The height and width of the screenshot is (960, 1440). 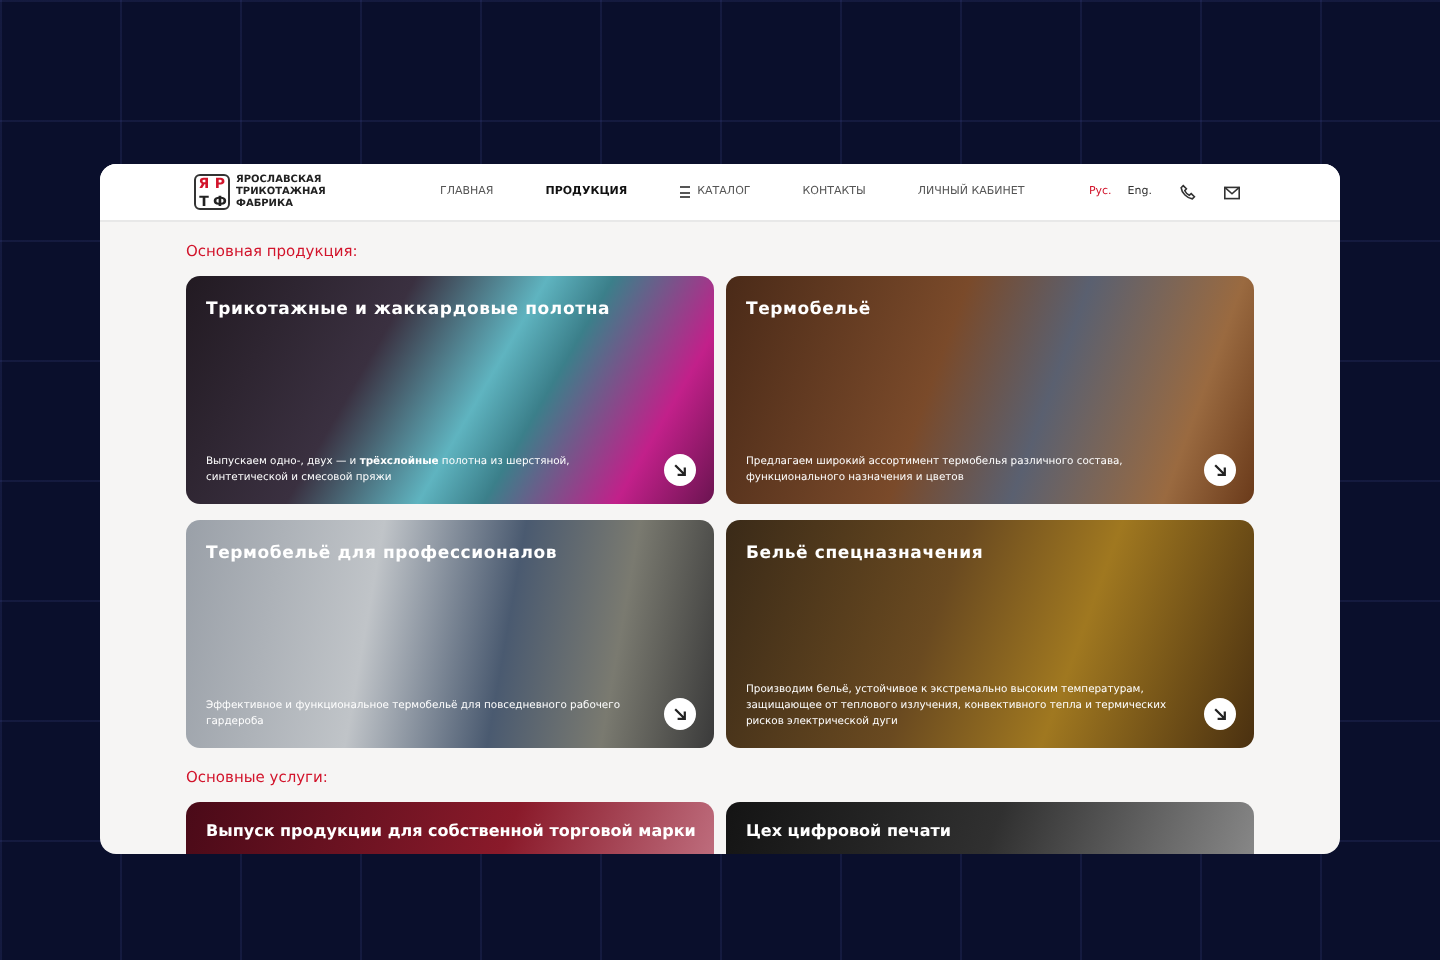 What do you see at coordinates (1232, 192) in the screenshot?
I see `mail-icon` at bounding box center [1232, 192].